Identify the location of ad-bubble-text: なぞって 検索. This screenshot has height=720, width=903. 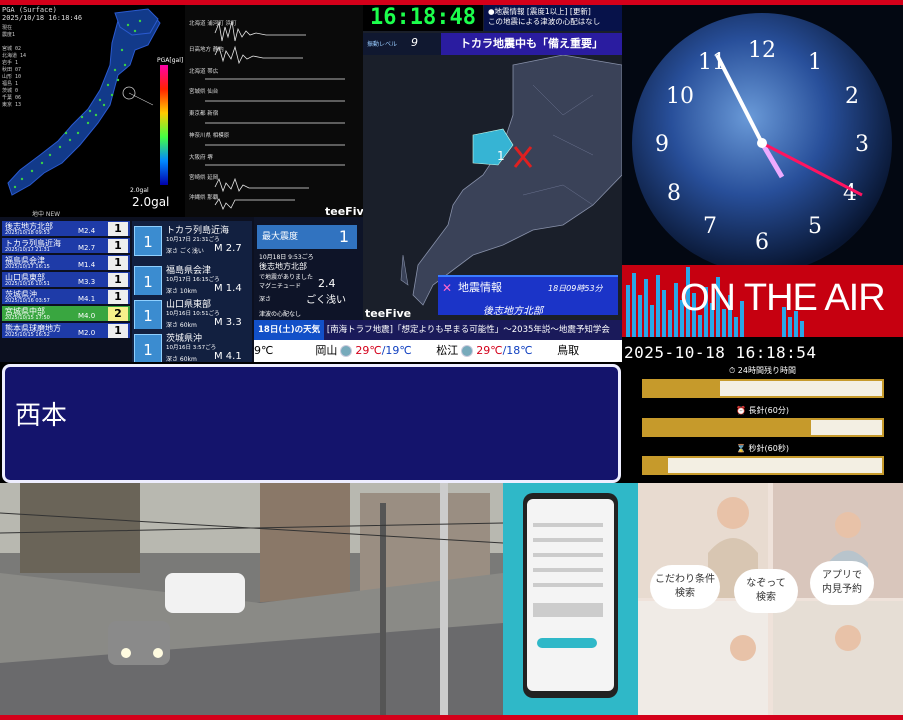
(766, 590).